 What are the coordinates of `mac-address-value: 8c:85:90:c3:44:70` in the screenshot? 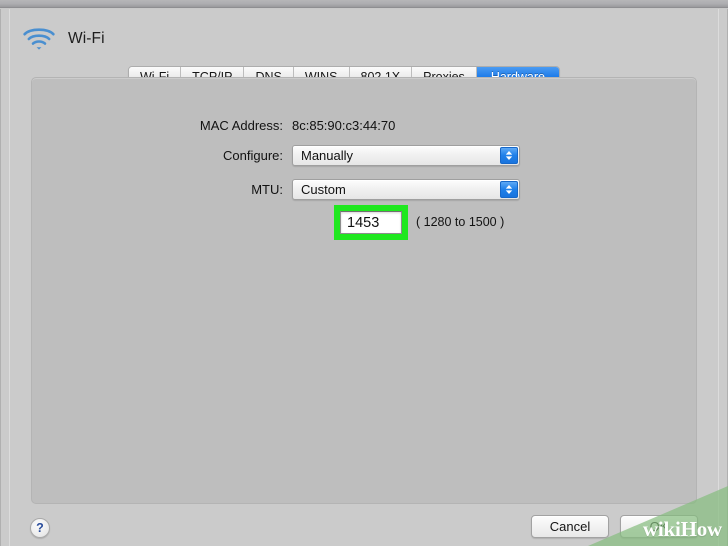 It's located at (344, 125).